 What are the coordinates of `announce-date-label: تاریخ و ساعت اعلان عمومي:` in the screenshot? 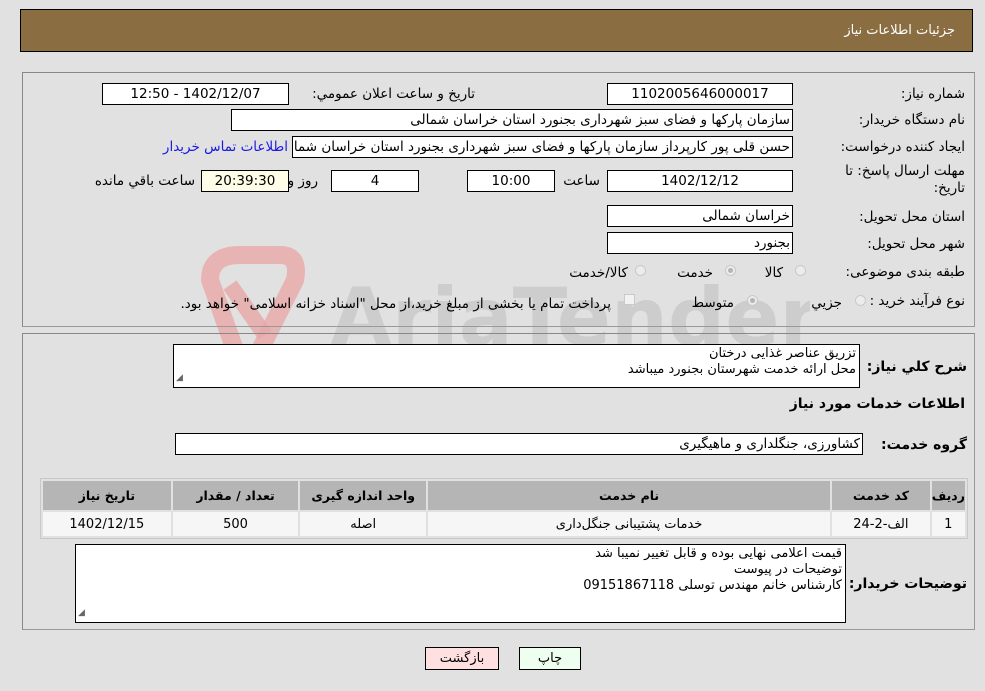 It's located at (393, 94).